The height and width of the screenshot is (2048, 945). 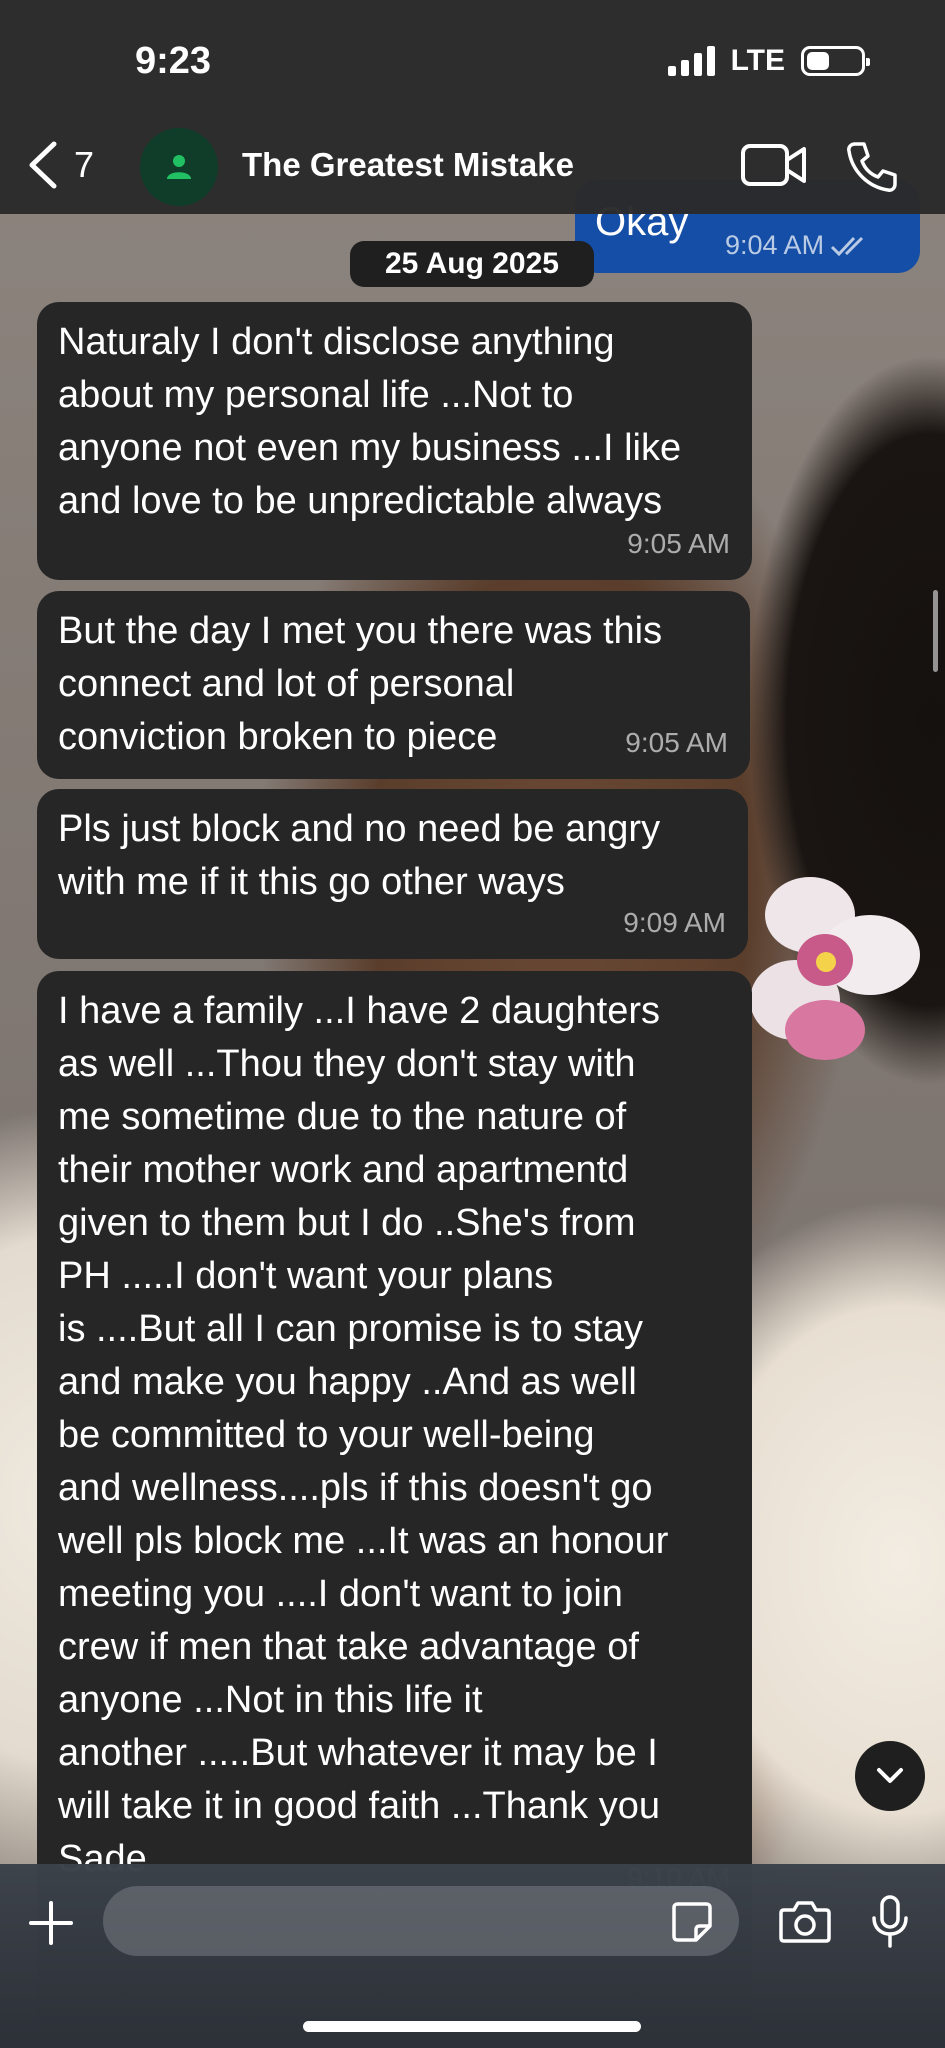 What do you see at coordinates (84, 164) in the screenshot?
I see `unread-count: 7` at bounding box center [84, 164].